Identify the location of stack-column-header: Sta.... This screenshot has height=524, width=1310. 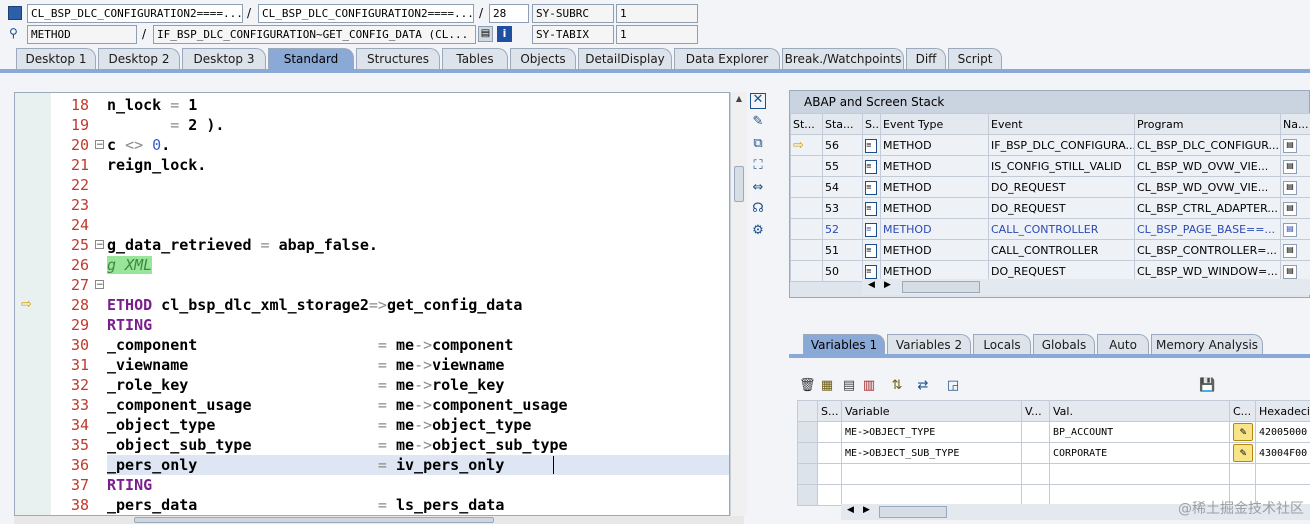
(842, 124).